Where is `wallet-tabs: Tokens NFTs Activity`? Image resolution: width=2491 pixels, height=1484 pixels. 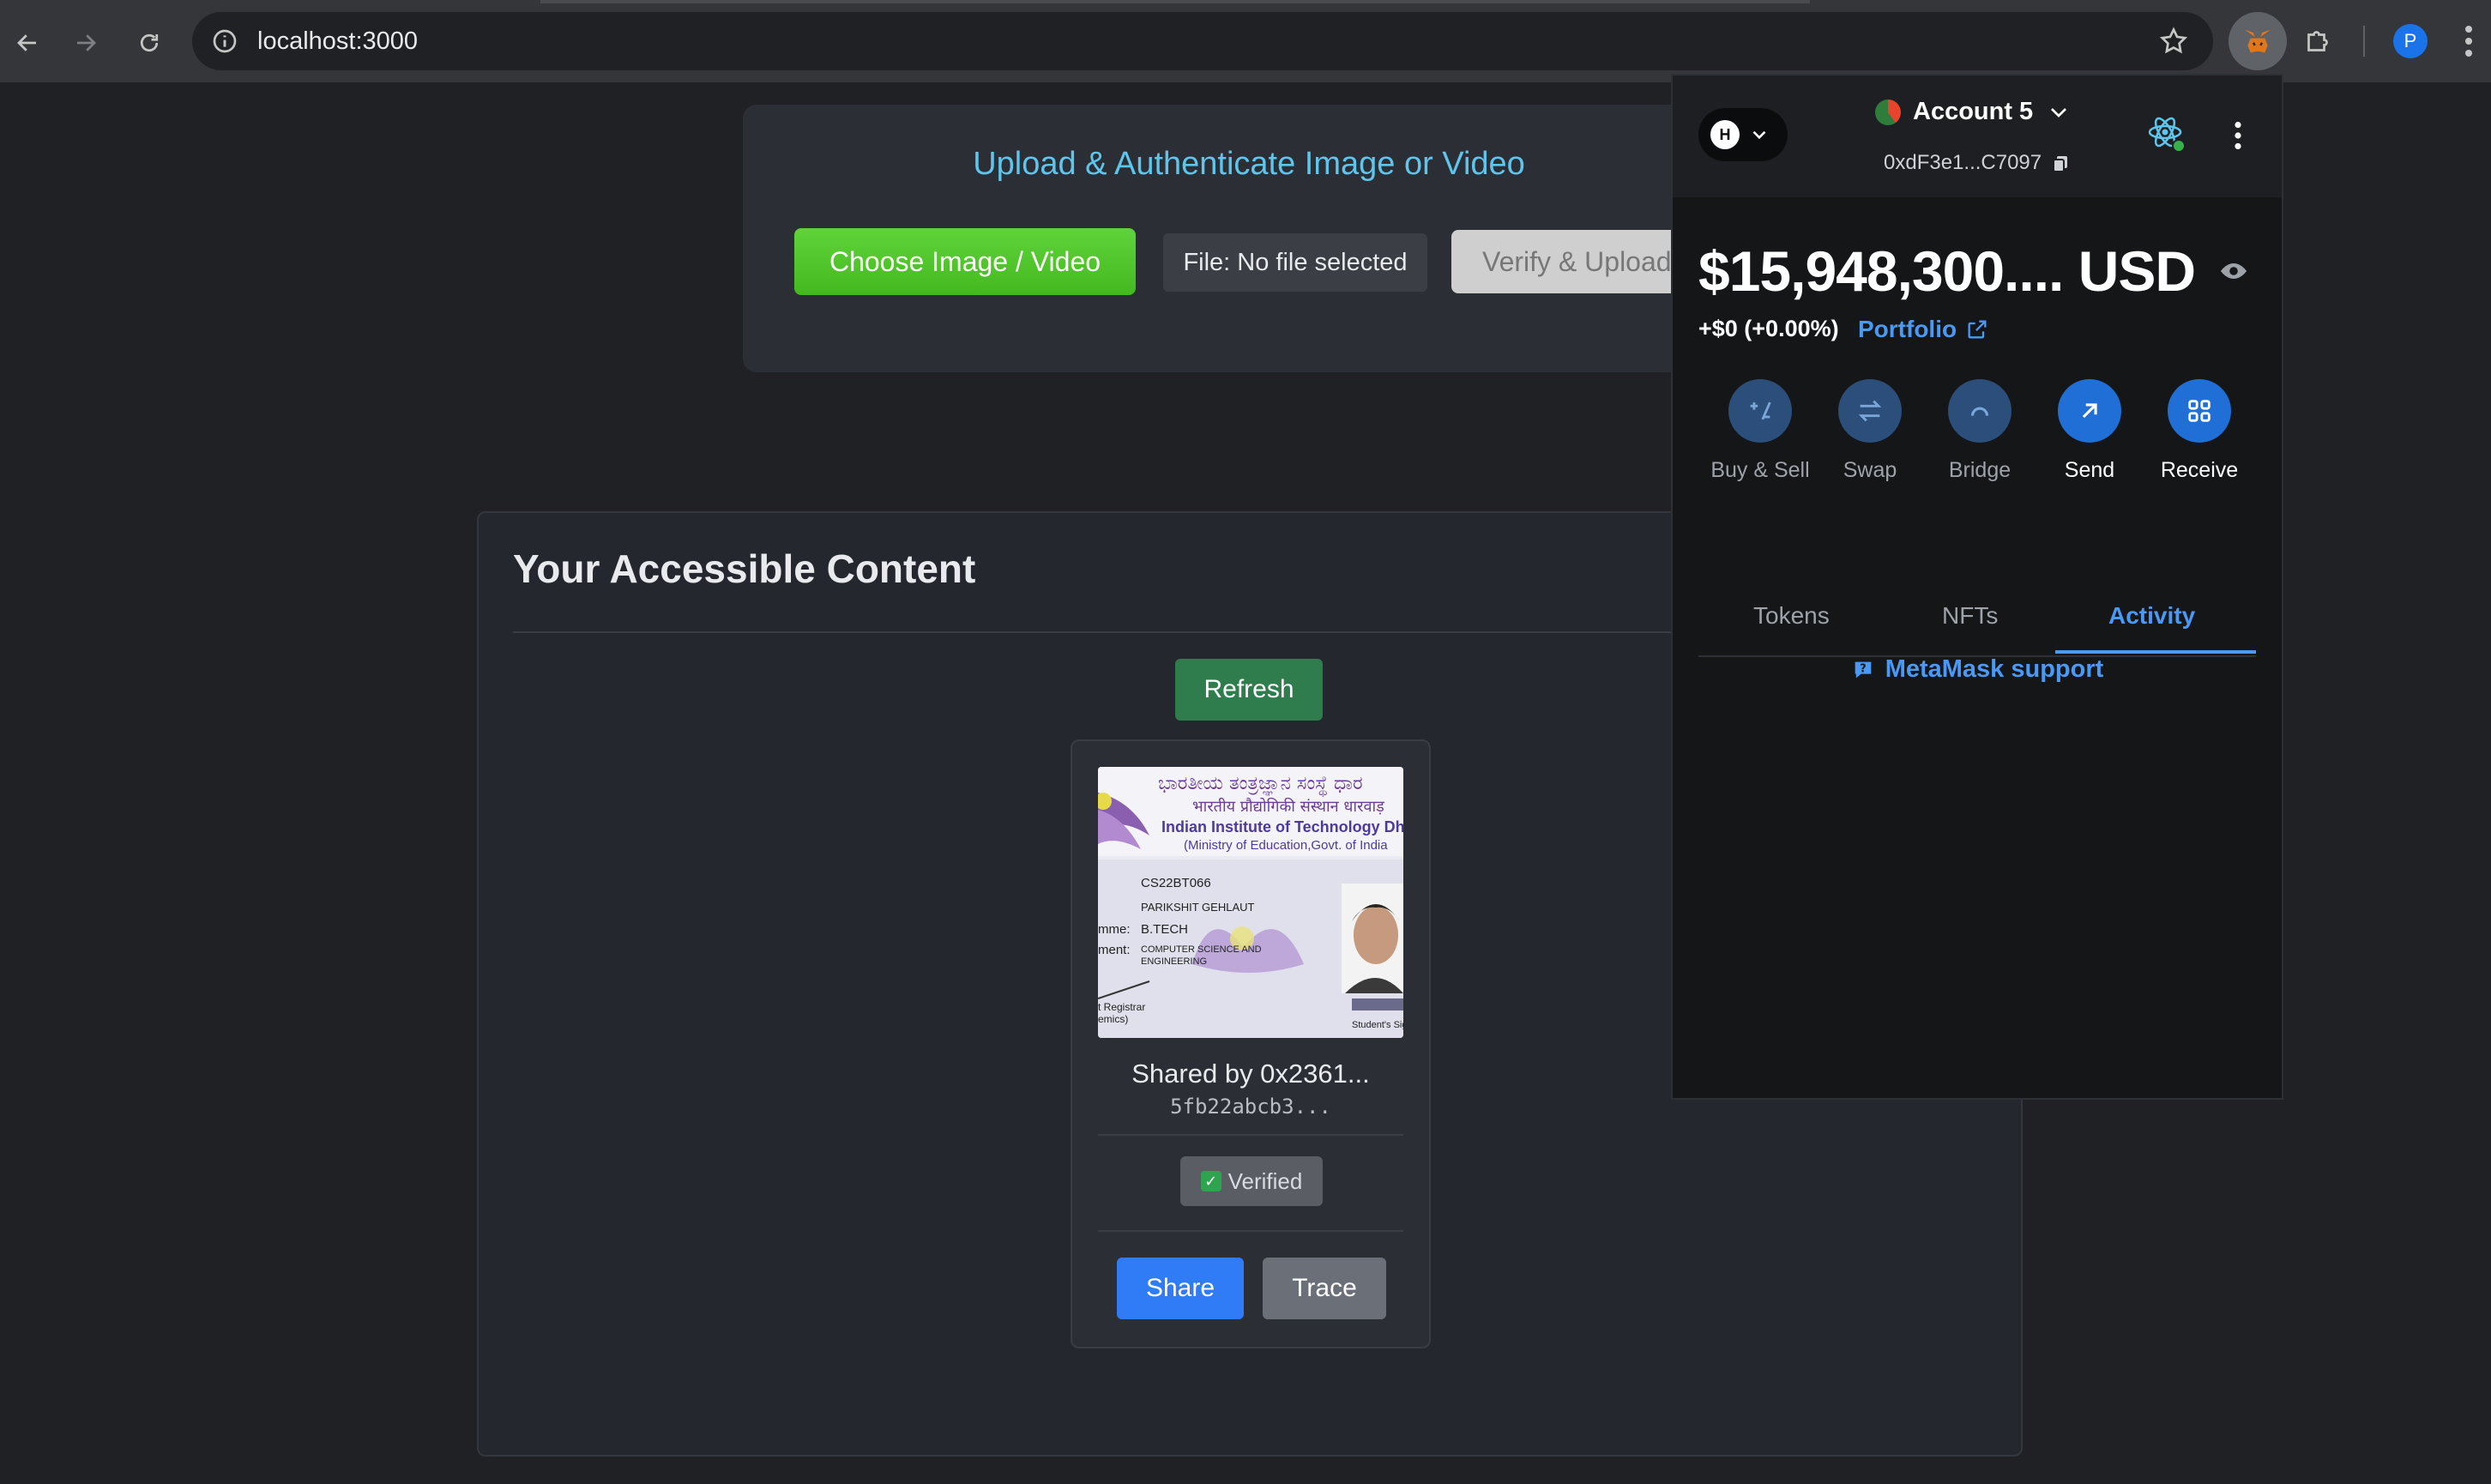
wallet-tabs: Tokens NFTs Activity is located at coordinates (1977, 617).